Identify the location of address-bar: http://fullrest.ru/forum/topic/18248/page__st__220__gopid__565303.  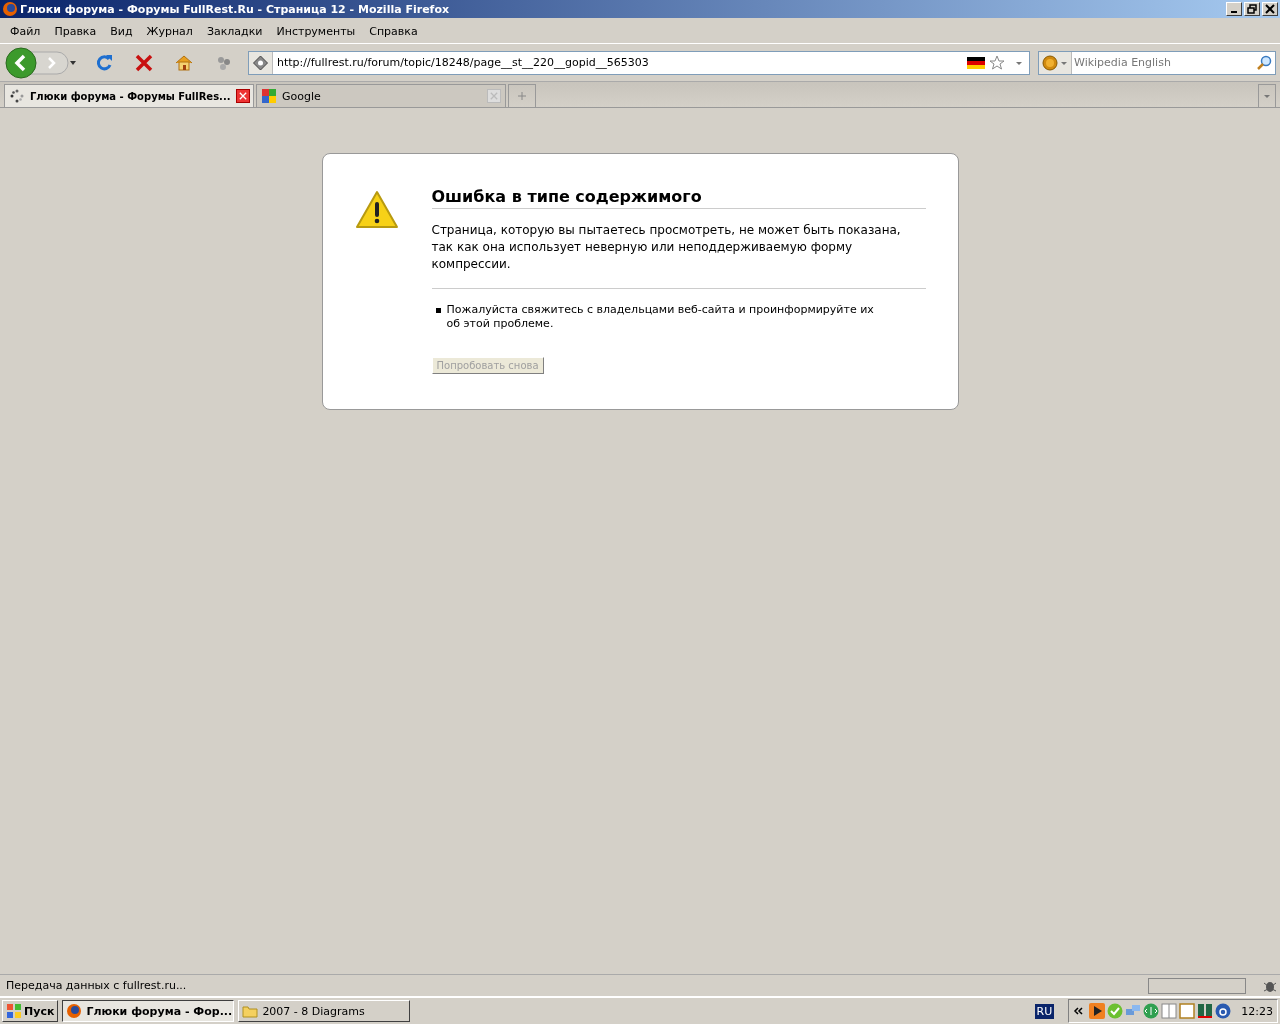
(639, 62).